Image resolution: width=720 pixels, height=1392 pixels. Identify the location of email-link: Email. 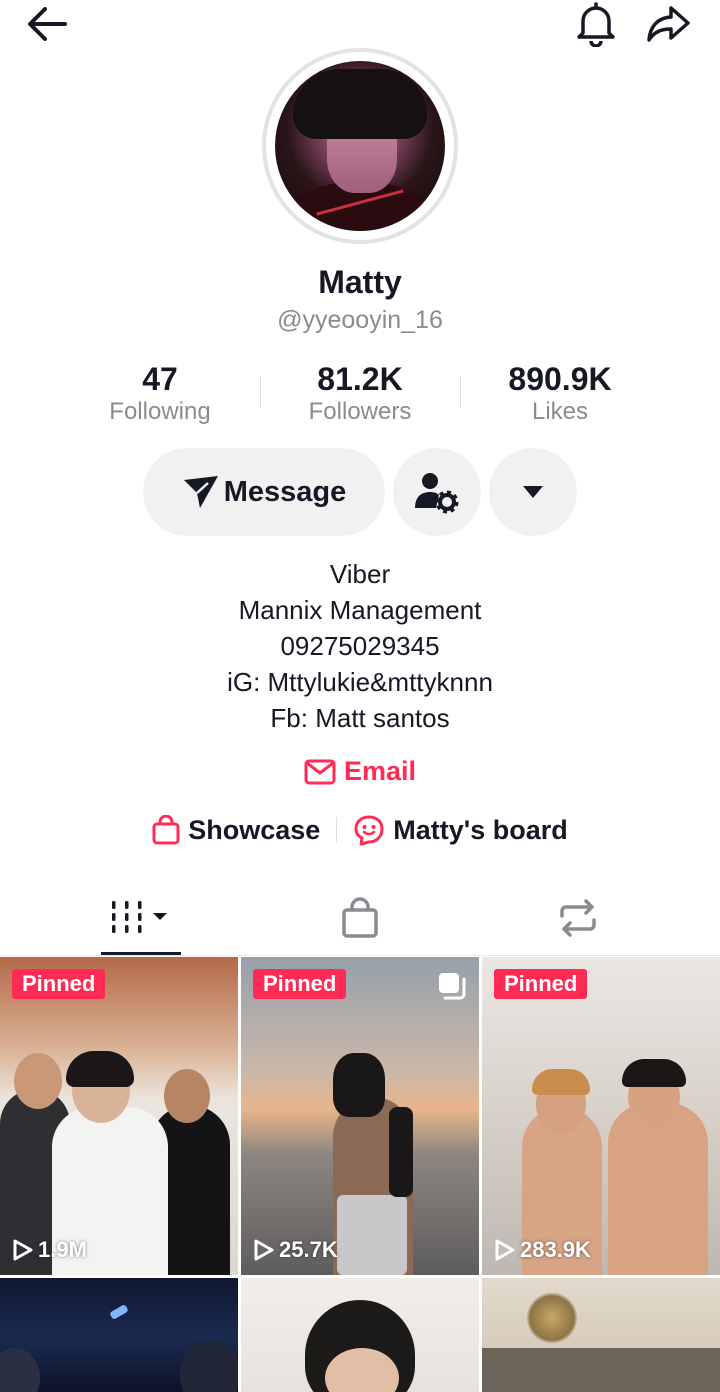
(360, 771).